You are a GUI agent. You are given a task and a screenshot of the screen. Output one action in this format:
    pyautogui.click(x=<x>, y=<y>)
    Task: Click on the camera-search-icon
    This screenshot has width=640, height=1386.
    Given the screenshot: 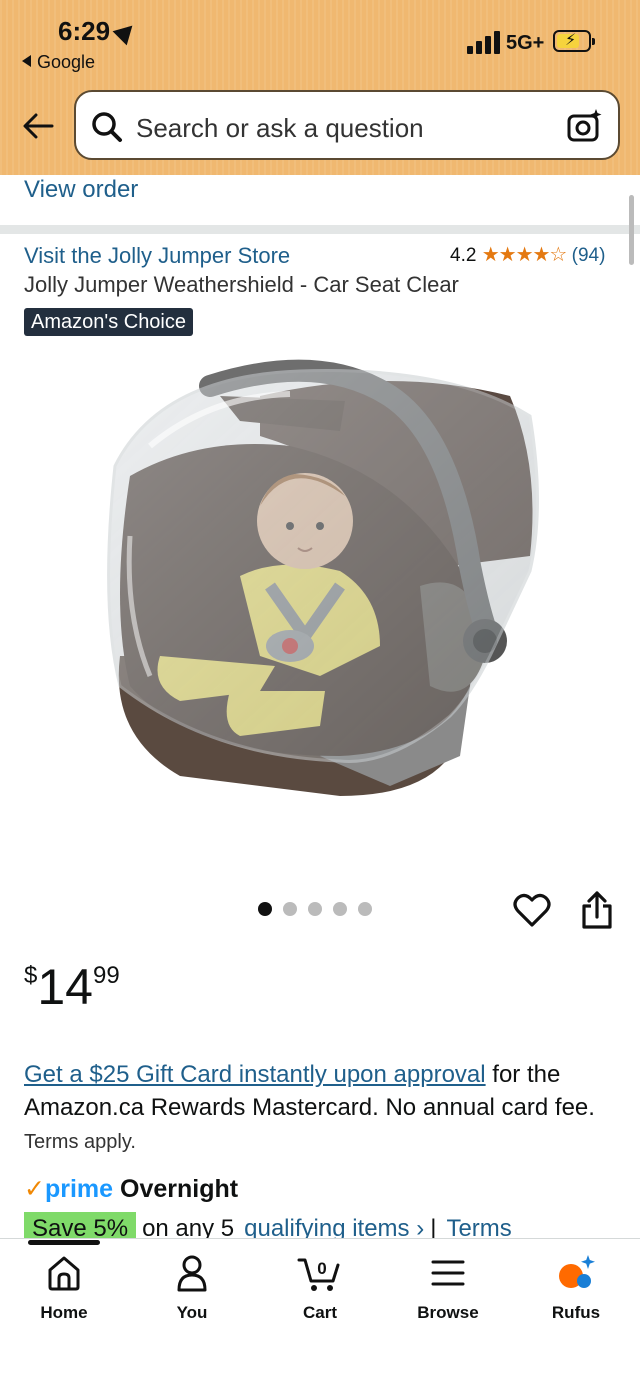 What is the action you would take?
    pyautogui.click(x=584, y=126)
    